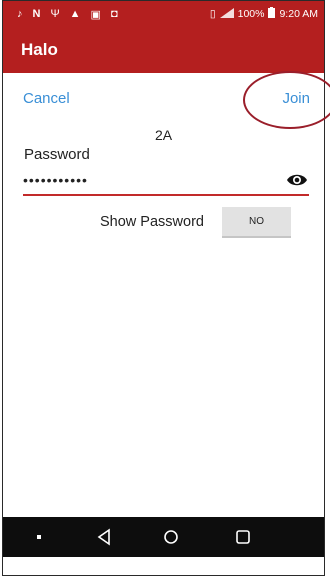 The width and height of the screenshot is (330, 577). Describe the element at coordinates (95, 14) in the screenshot. I see `image-icon: ▣` at that location.